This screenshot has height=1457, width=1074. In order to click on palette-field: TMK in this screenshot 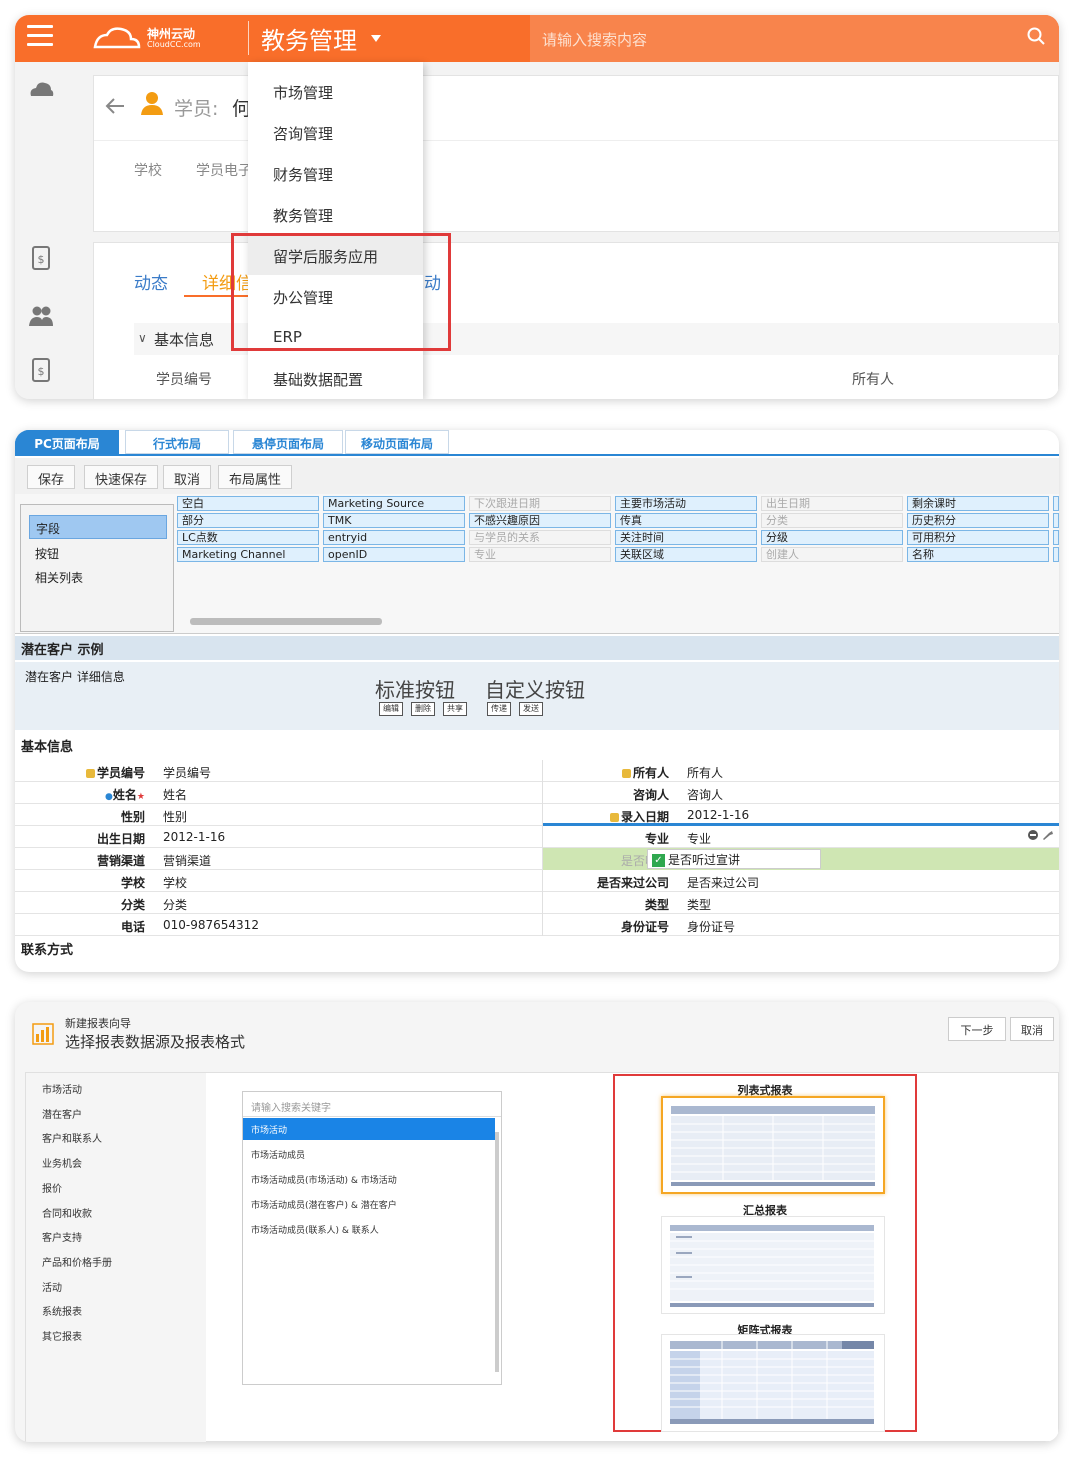, I will do `click(394, 520)`.